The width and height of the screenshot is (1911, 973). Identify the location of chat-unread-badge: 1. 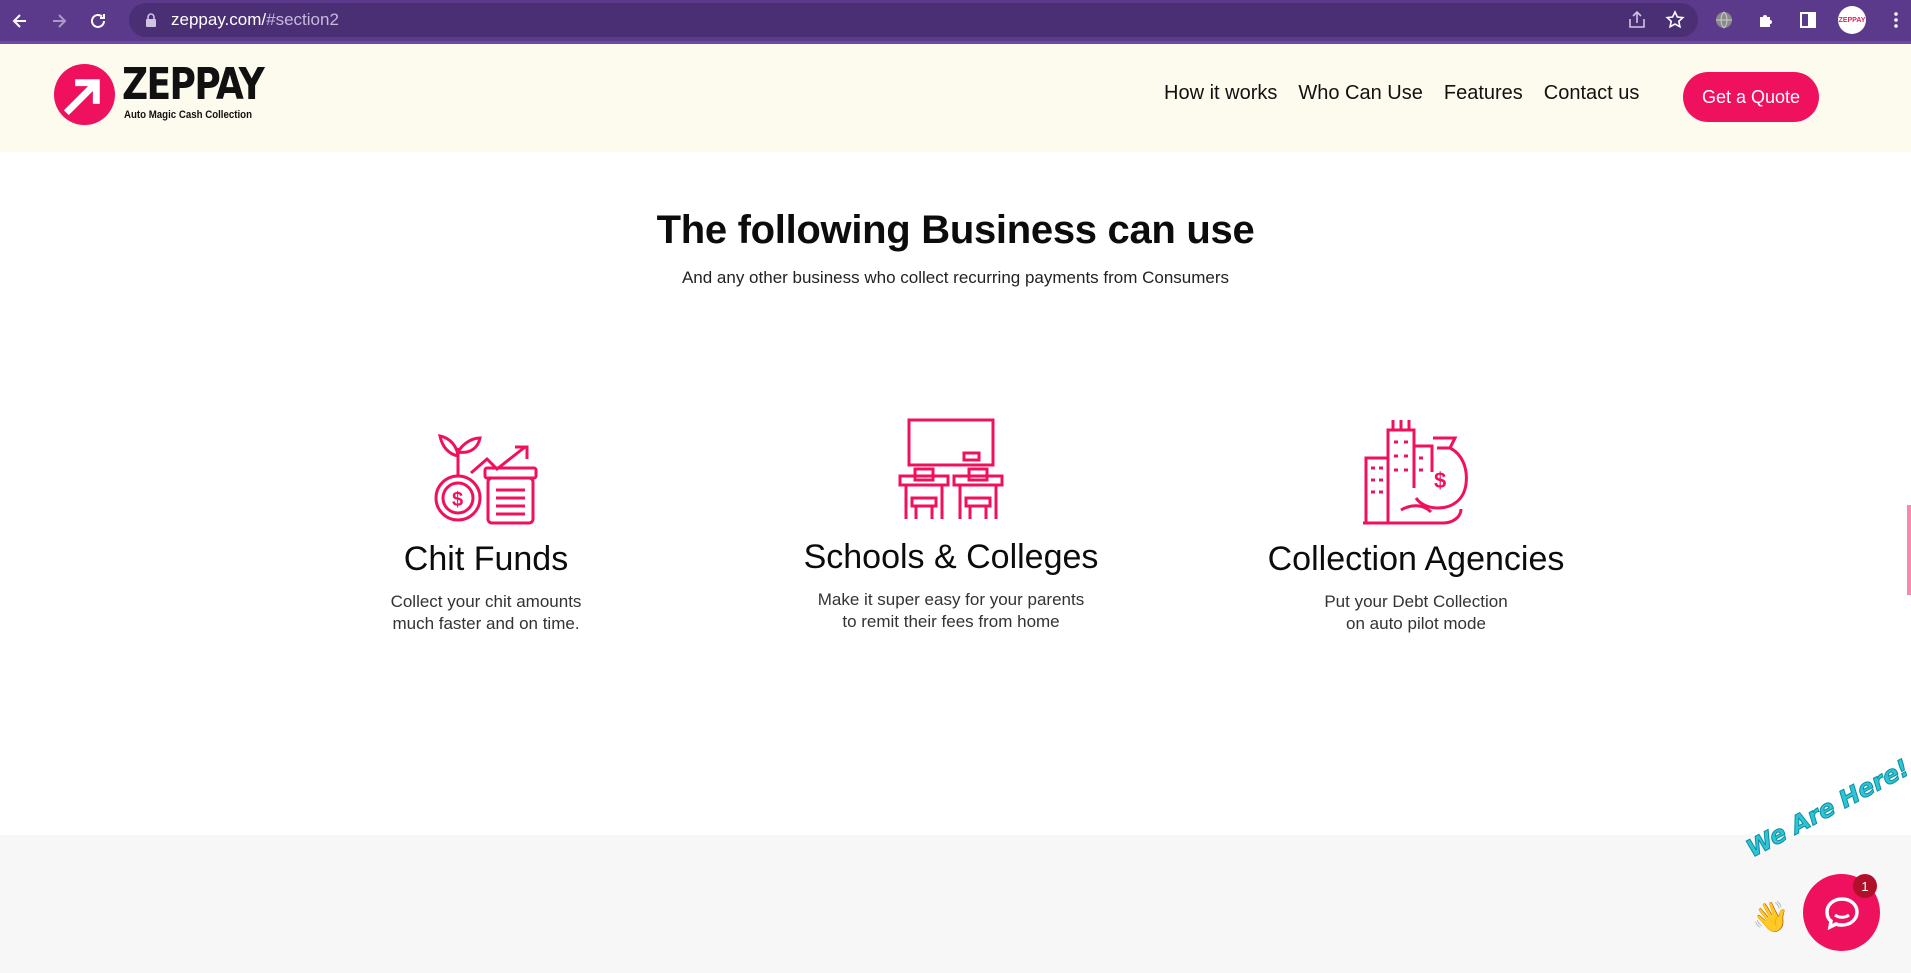
(1865, 886).